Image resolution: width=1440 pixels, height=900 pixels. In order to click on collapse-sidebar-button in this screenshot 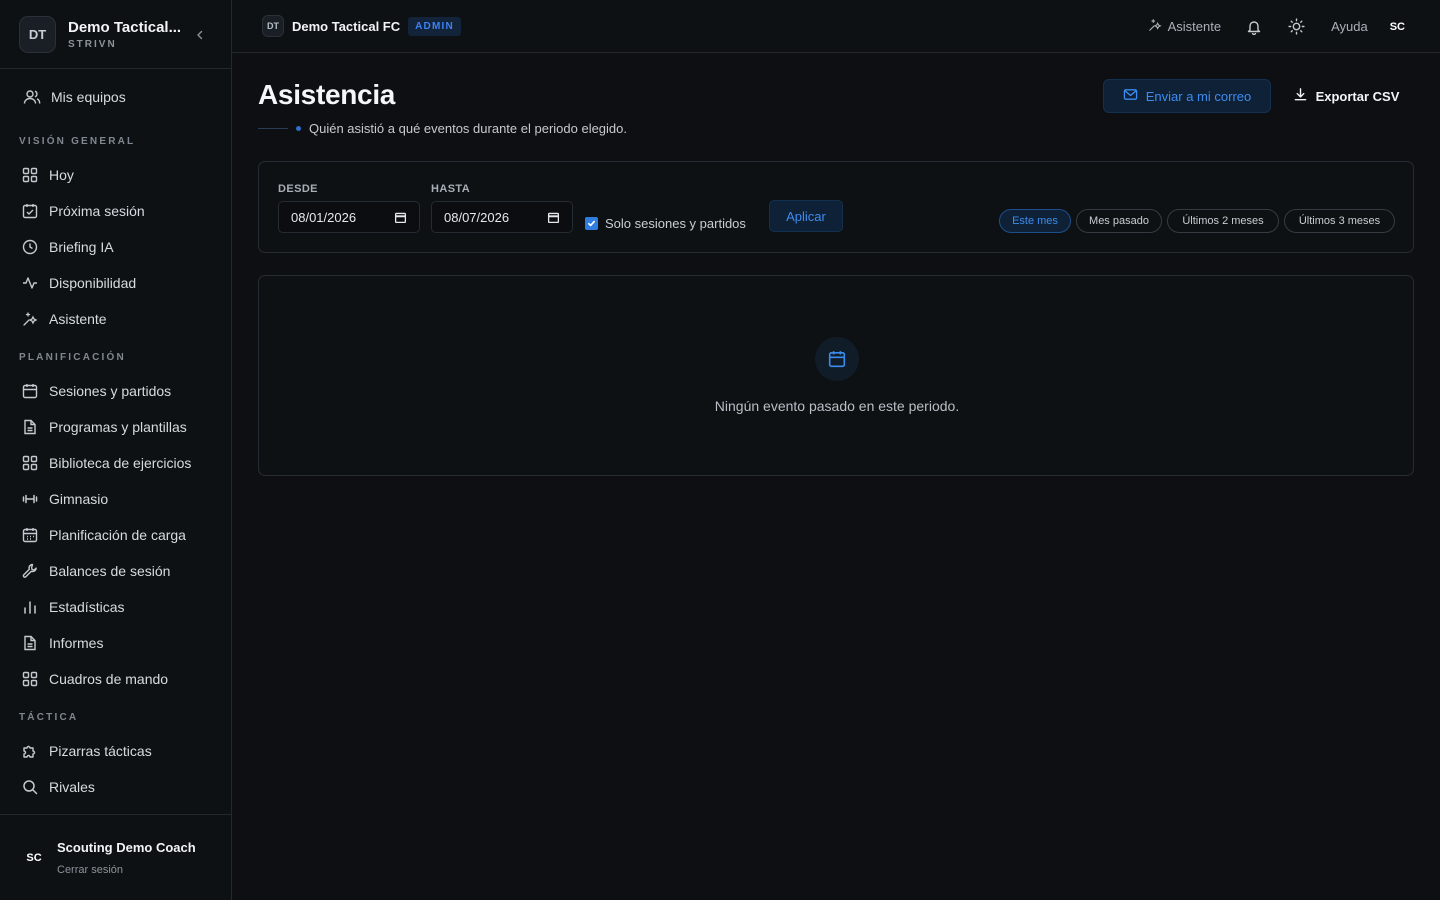, I will do `click(200, 35)`.